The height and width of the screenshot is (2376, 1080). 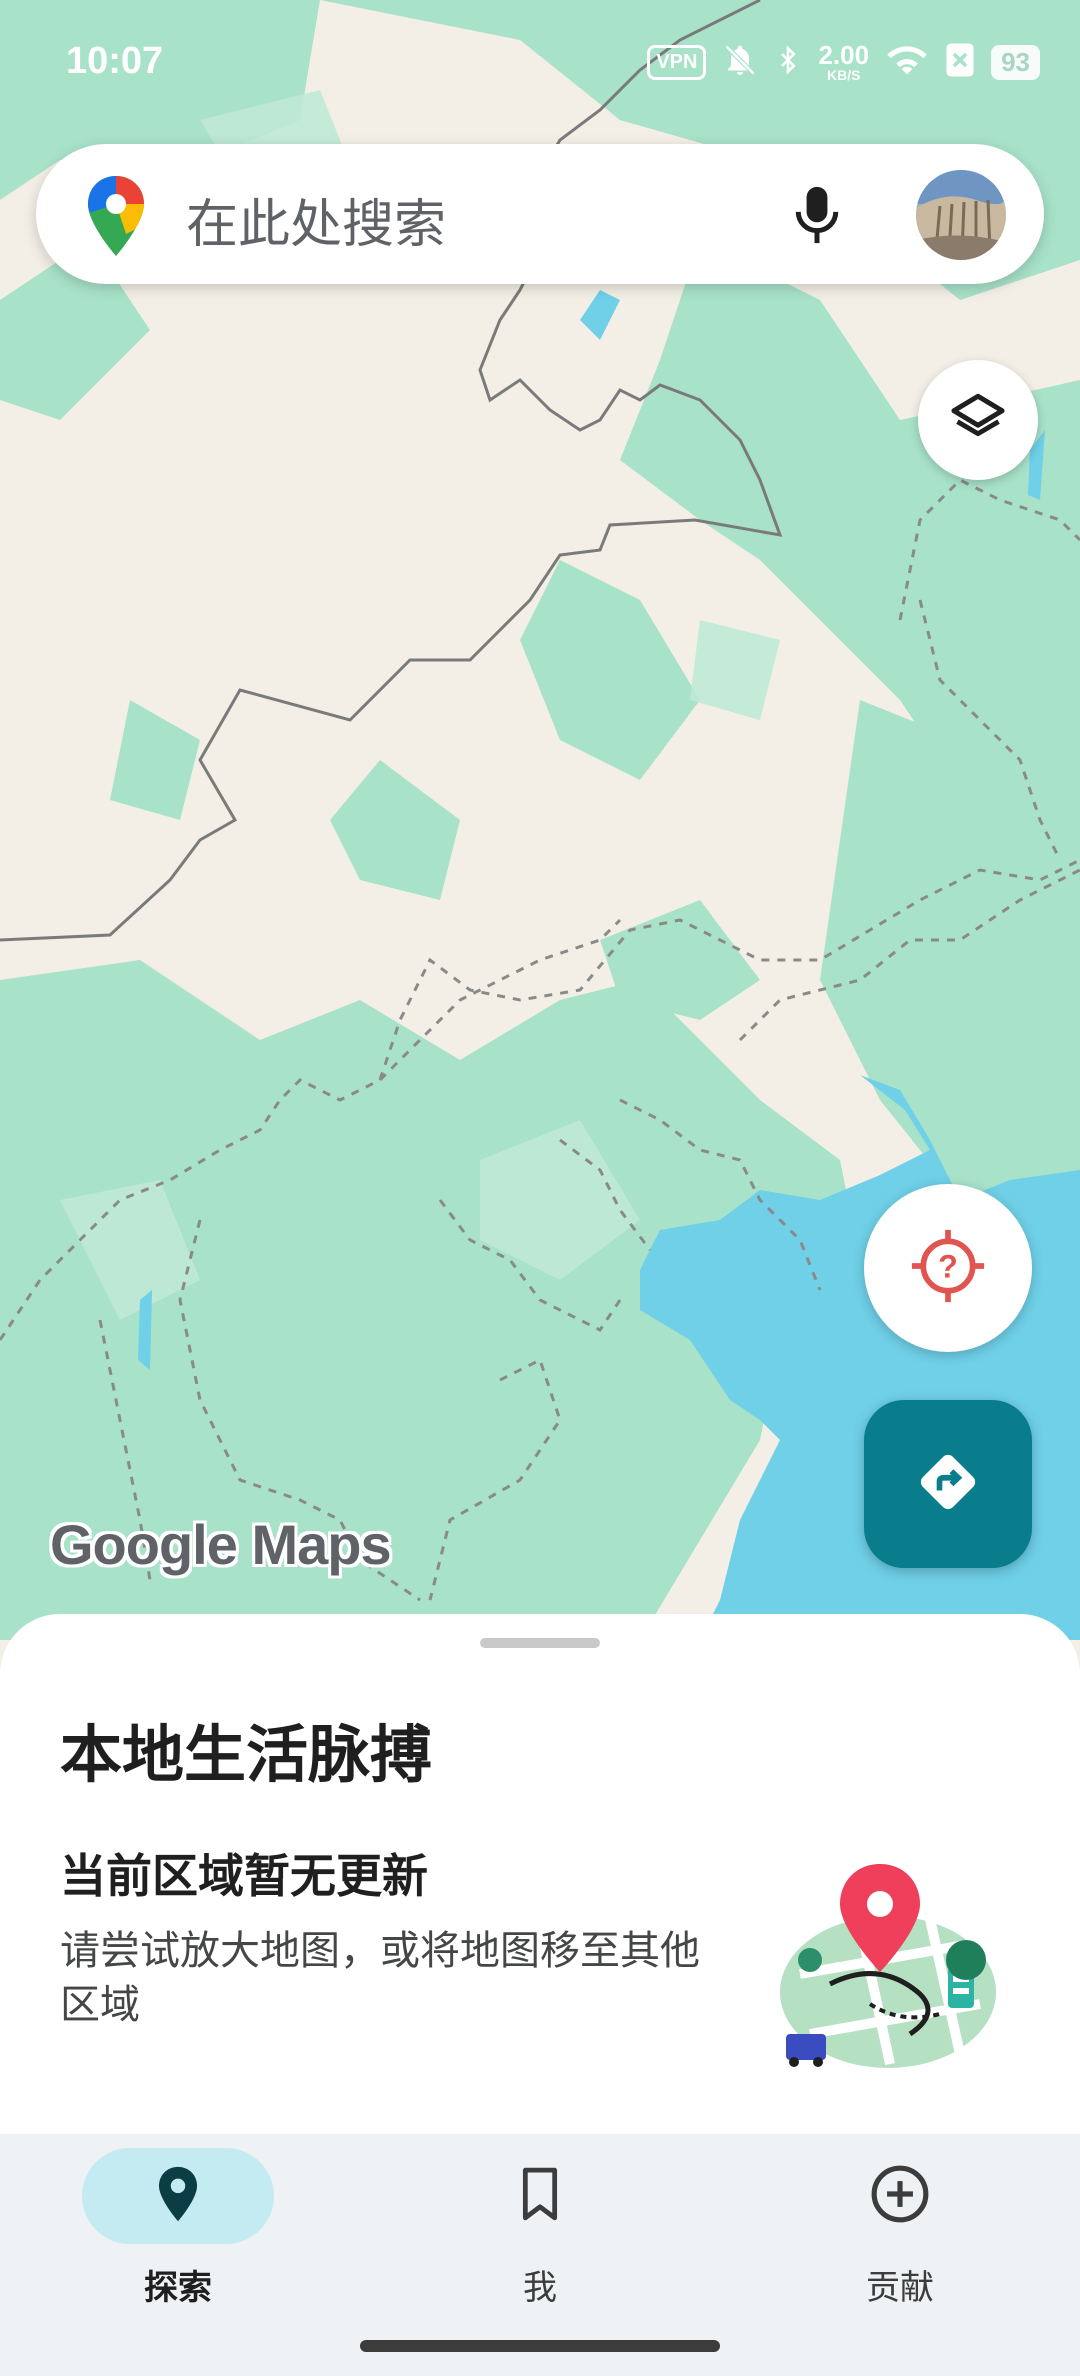 What do you see at coordinates (540, 60) in the screenshot?
I see `status-bar: 10:07 VPN 2.00 KB/S 93` at bounding box center [540, 60].